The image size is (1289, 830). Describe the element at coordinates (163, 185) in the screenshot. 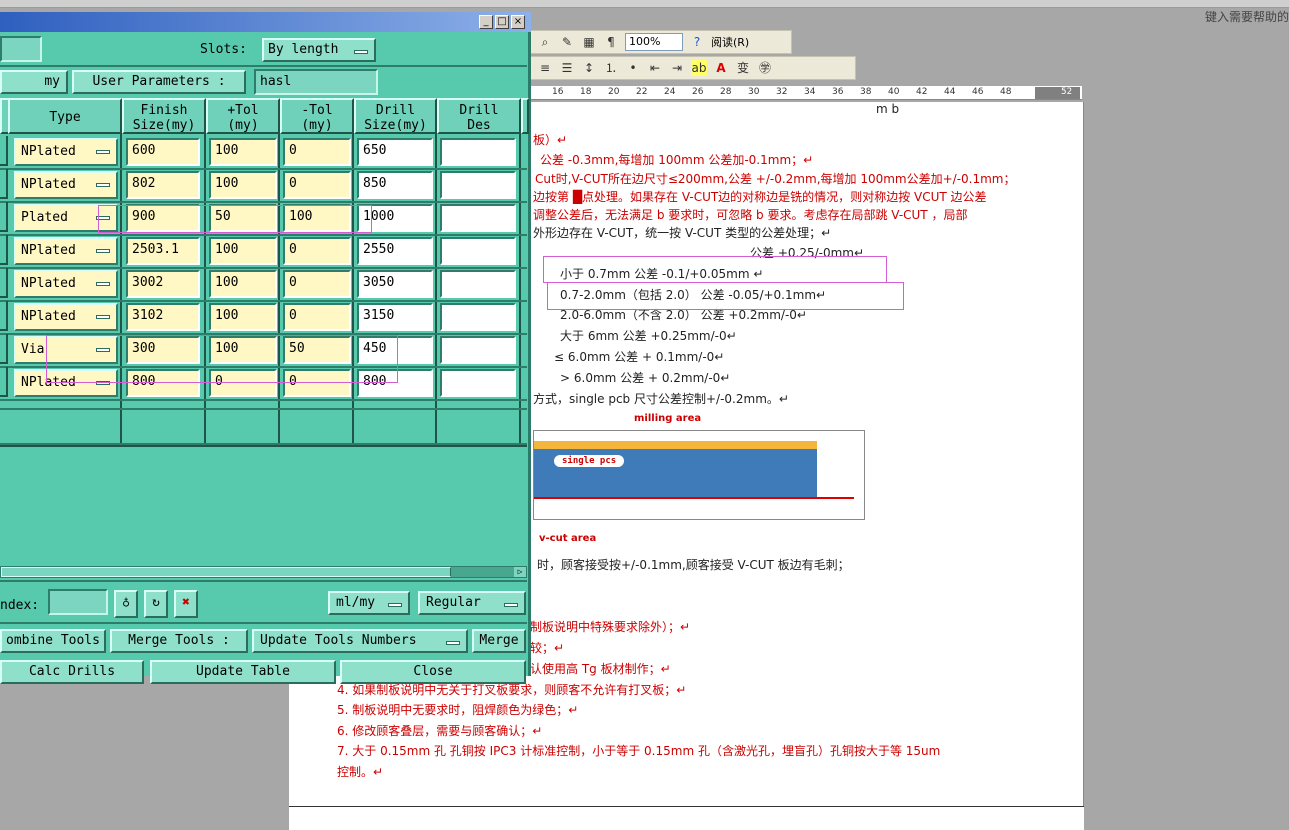

I see `finish-size-field: 802` at that location.